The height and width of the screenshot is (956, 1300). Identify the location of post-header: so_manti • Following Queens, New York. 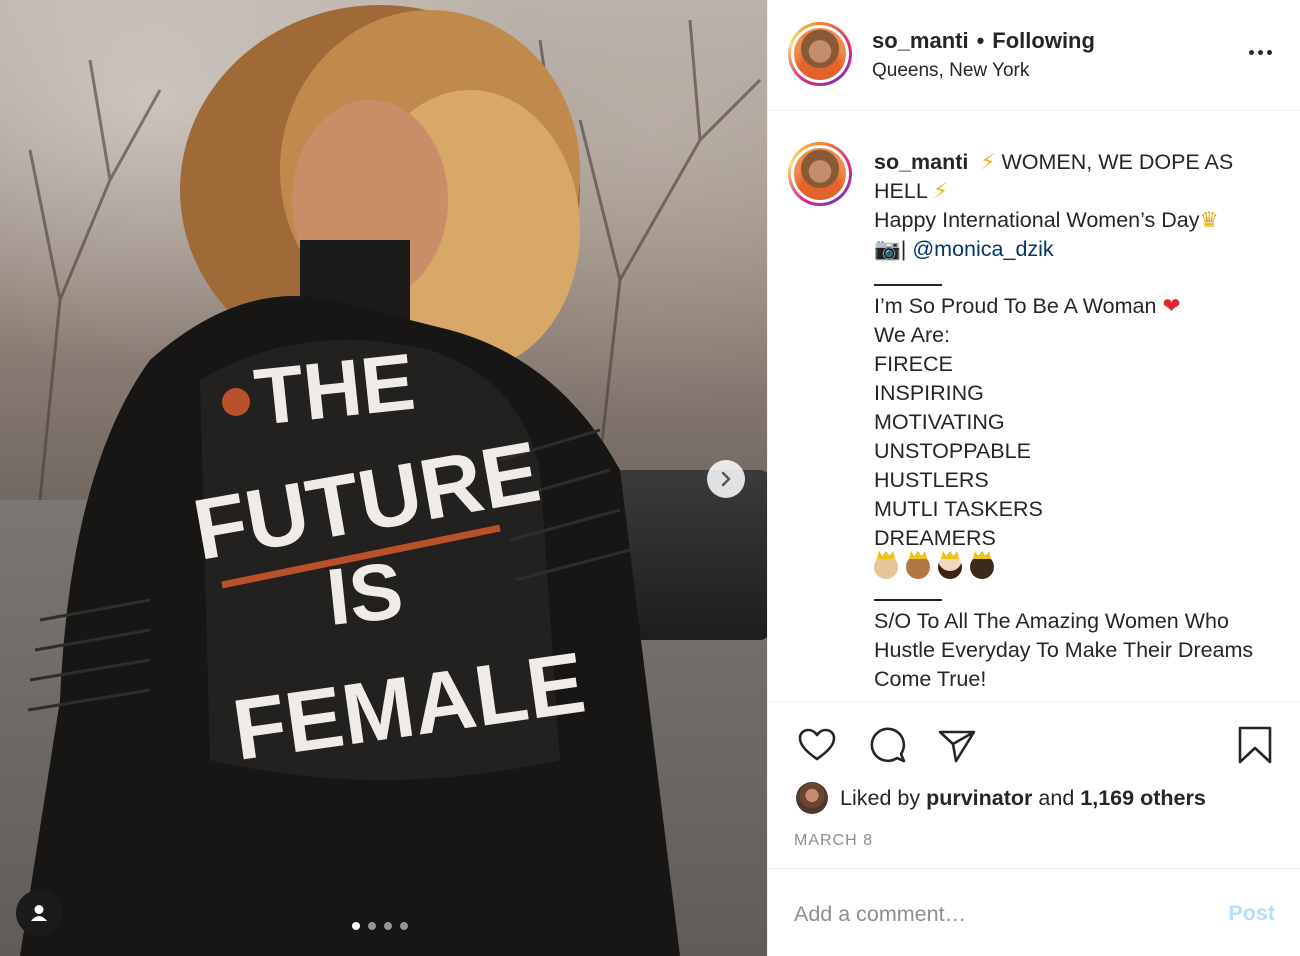
(1034, 55).